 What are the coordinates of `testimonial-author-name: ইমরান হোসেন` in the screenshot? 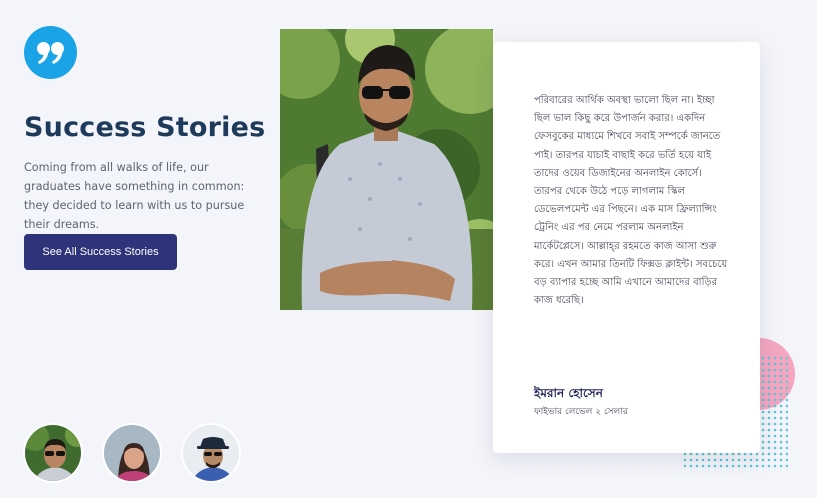 It's located at (568, 393).